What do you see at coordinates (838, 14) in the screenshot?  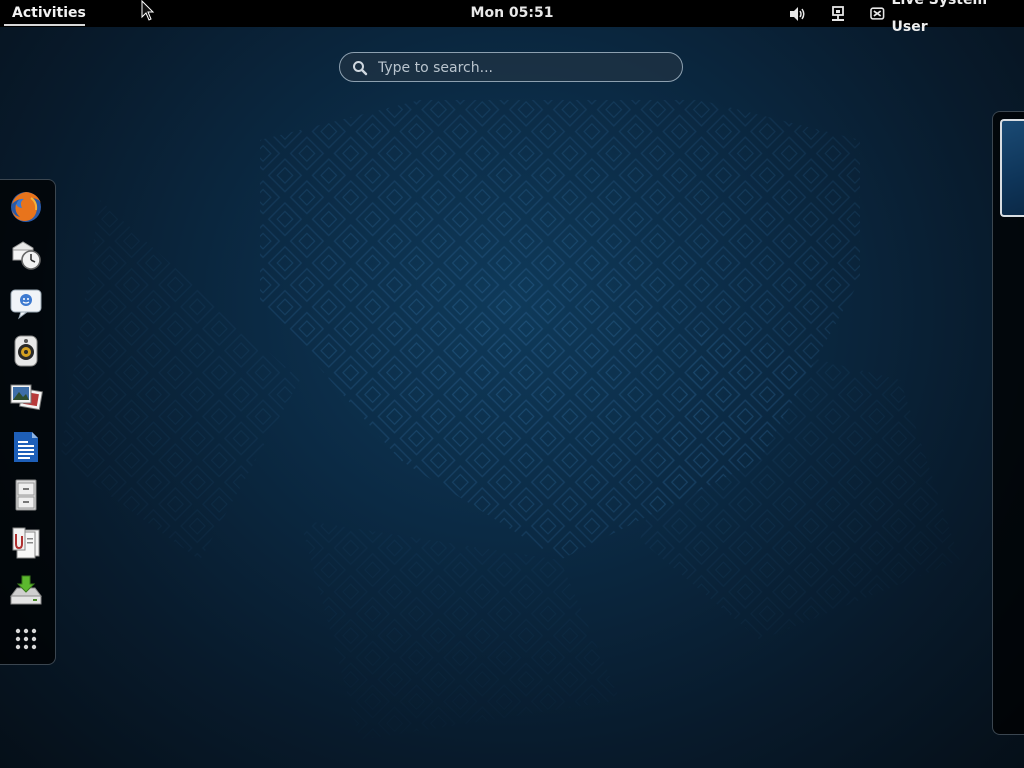 I see `network-wired-icon` at bounding box center [838, 14].